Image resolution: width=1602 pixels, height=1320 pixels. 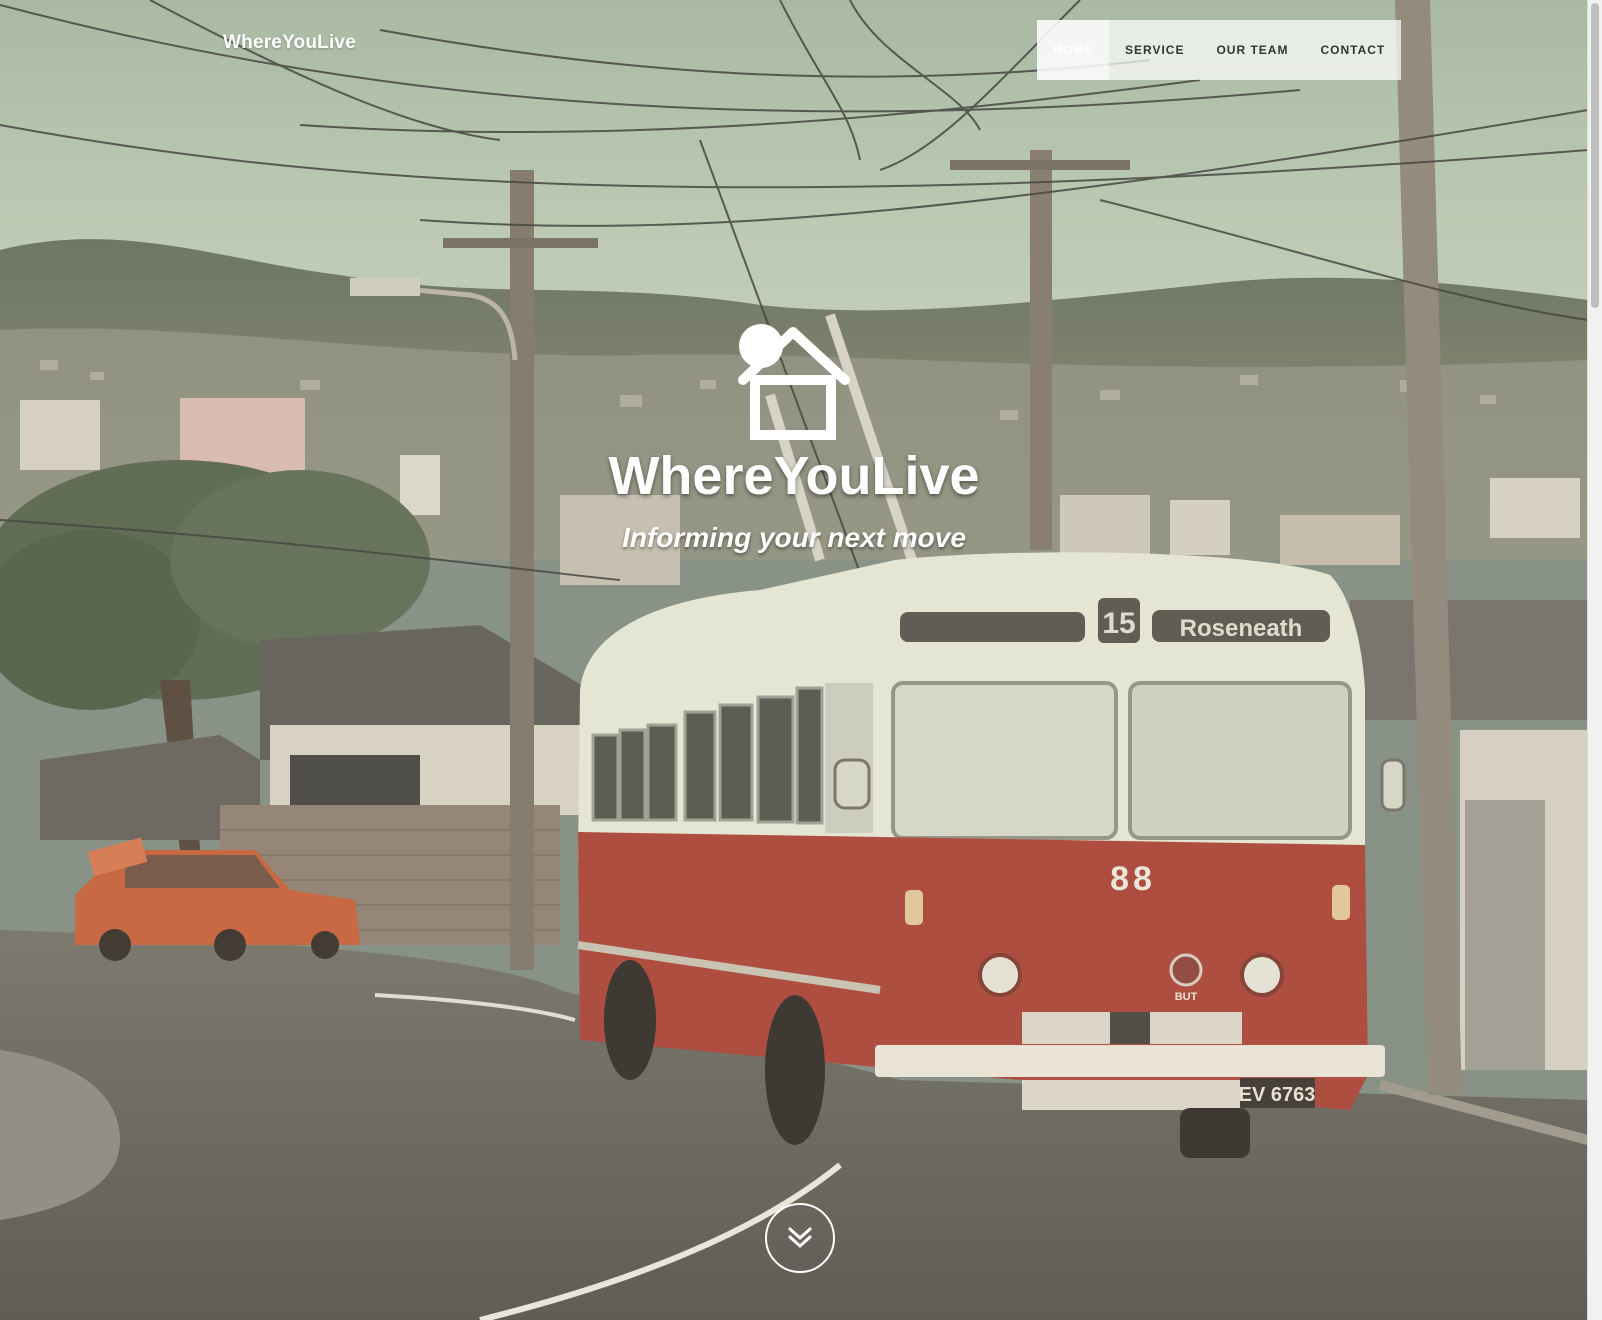 What do you see at coordinates (289, 43) in the screenshot?
I see `brand-link: WhereYouLive` at bounding box center [289, 43].